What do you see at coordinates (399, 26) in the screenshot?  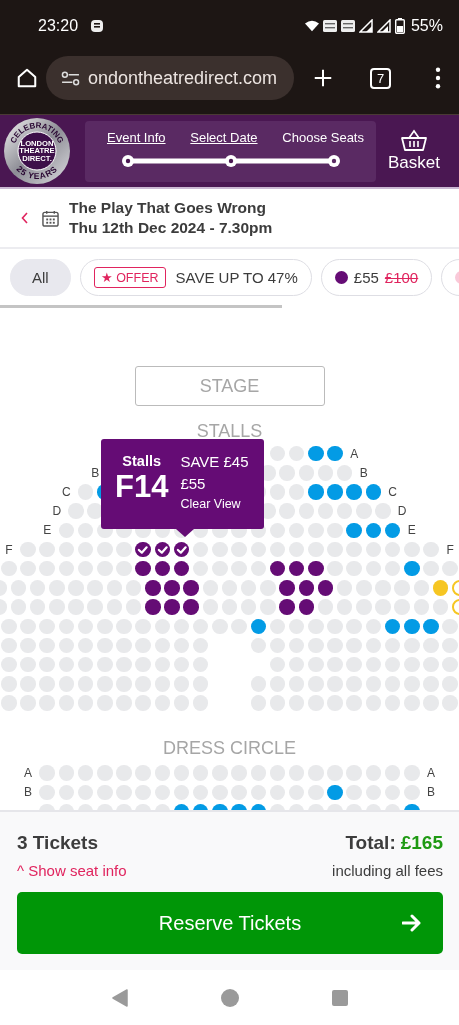 I see `battery-icon` at bounding box center [399, 26].